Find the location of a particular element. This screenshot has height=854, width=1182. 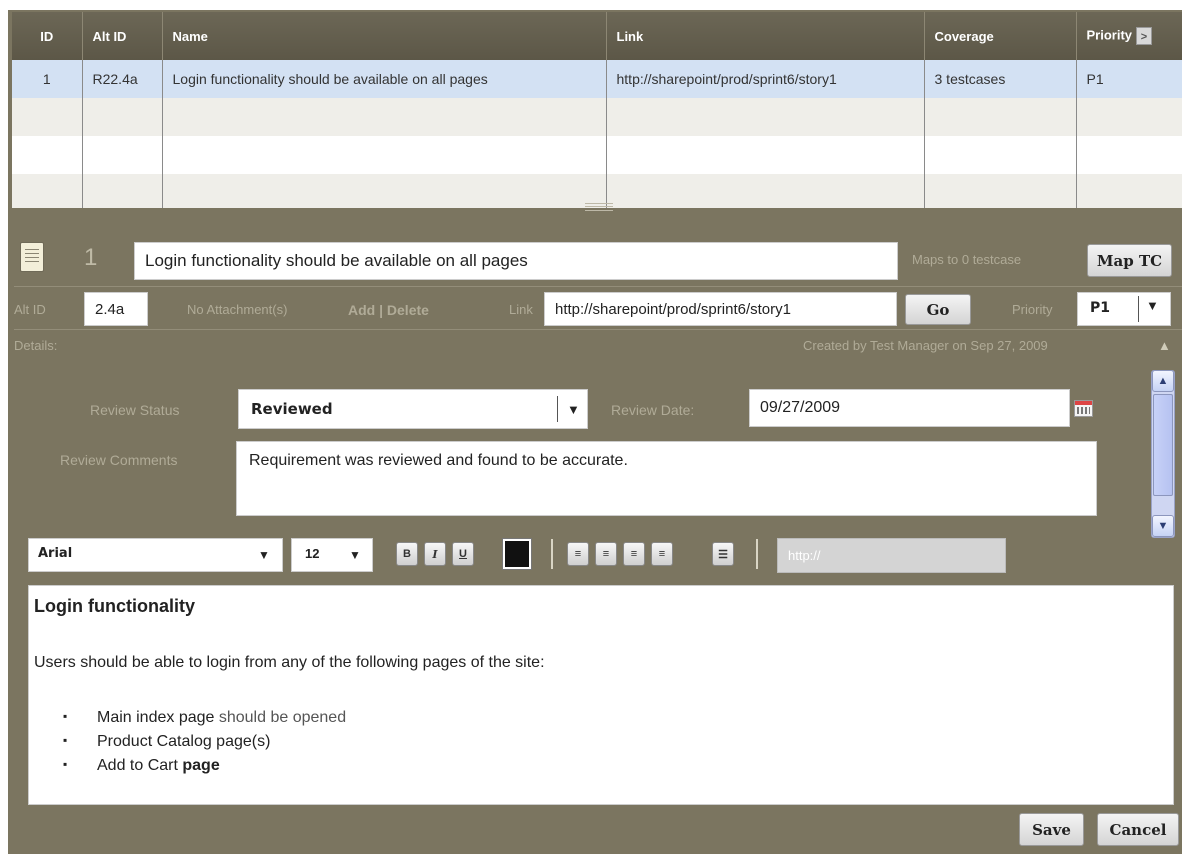

text-color-swatch is located at coordinates (517, 554).